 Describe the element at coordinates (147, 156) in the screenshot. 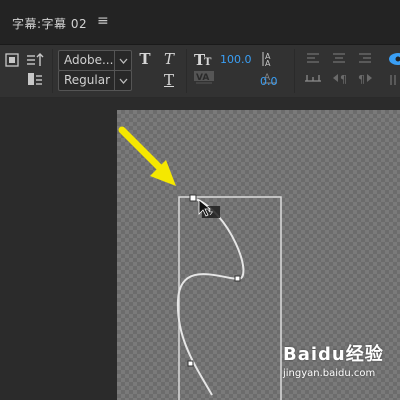

I see `pointer-arrow-annotation` at that location.